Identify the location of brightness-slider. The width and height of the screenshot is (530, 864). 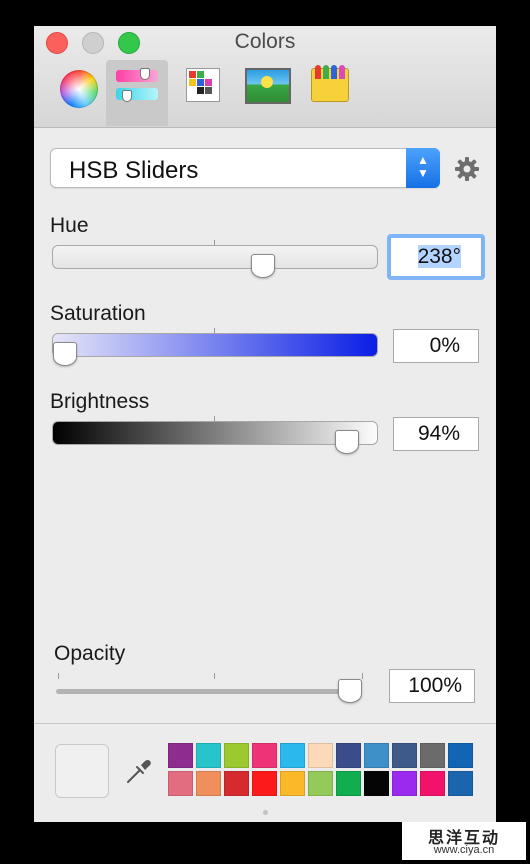
(215, 437).